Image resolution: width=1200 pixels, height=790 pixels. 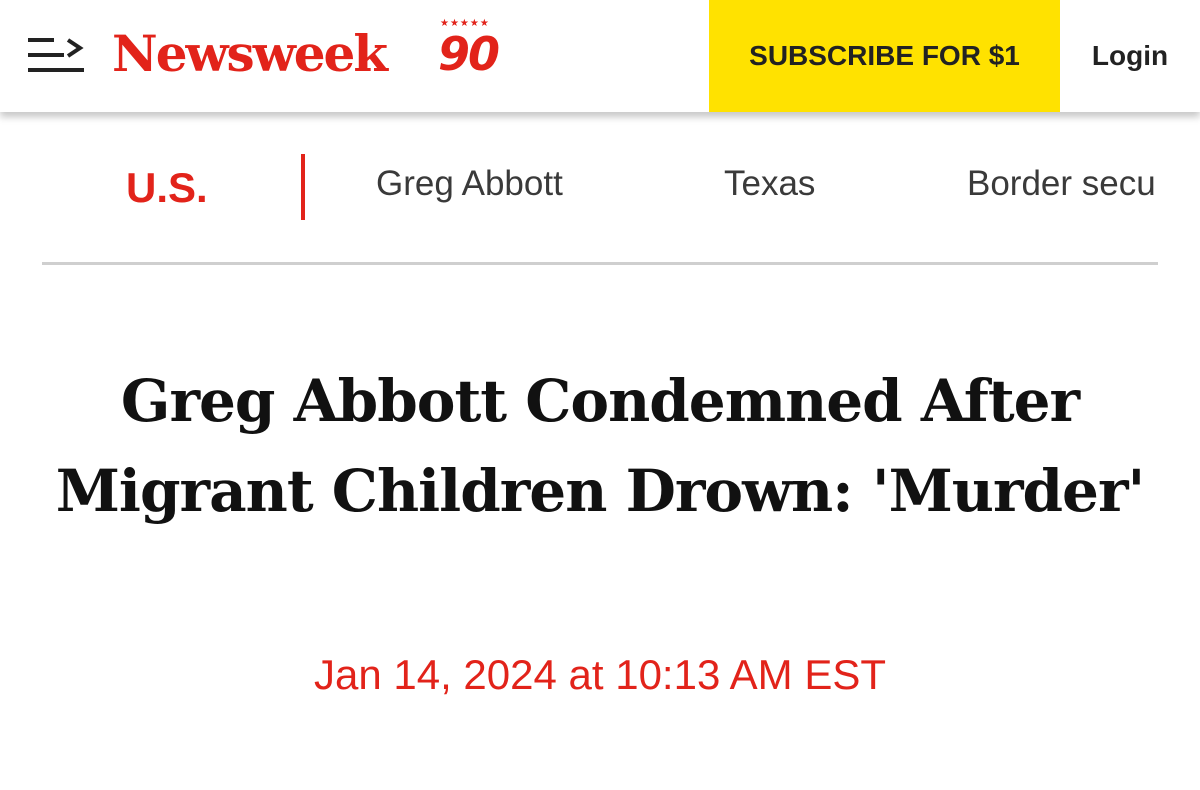 I want to click on site-header: Newsweek ★★★★★ 90 SUBSCRIBE FOR $1 Login, so click(x=600, y=56).